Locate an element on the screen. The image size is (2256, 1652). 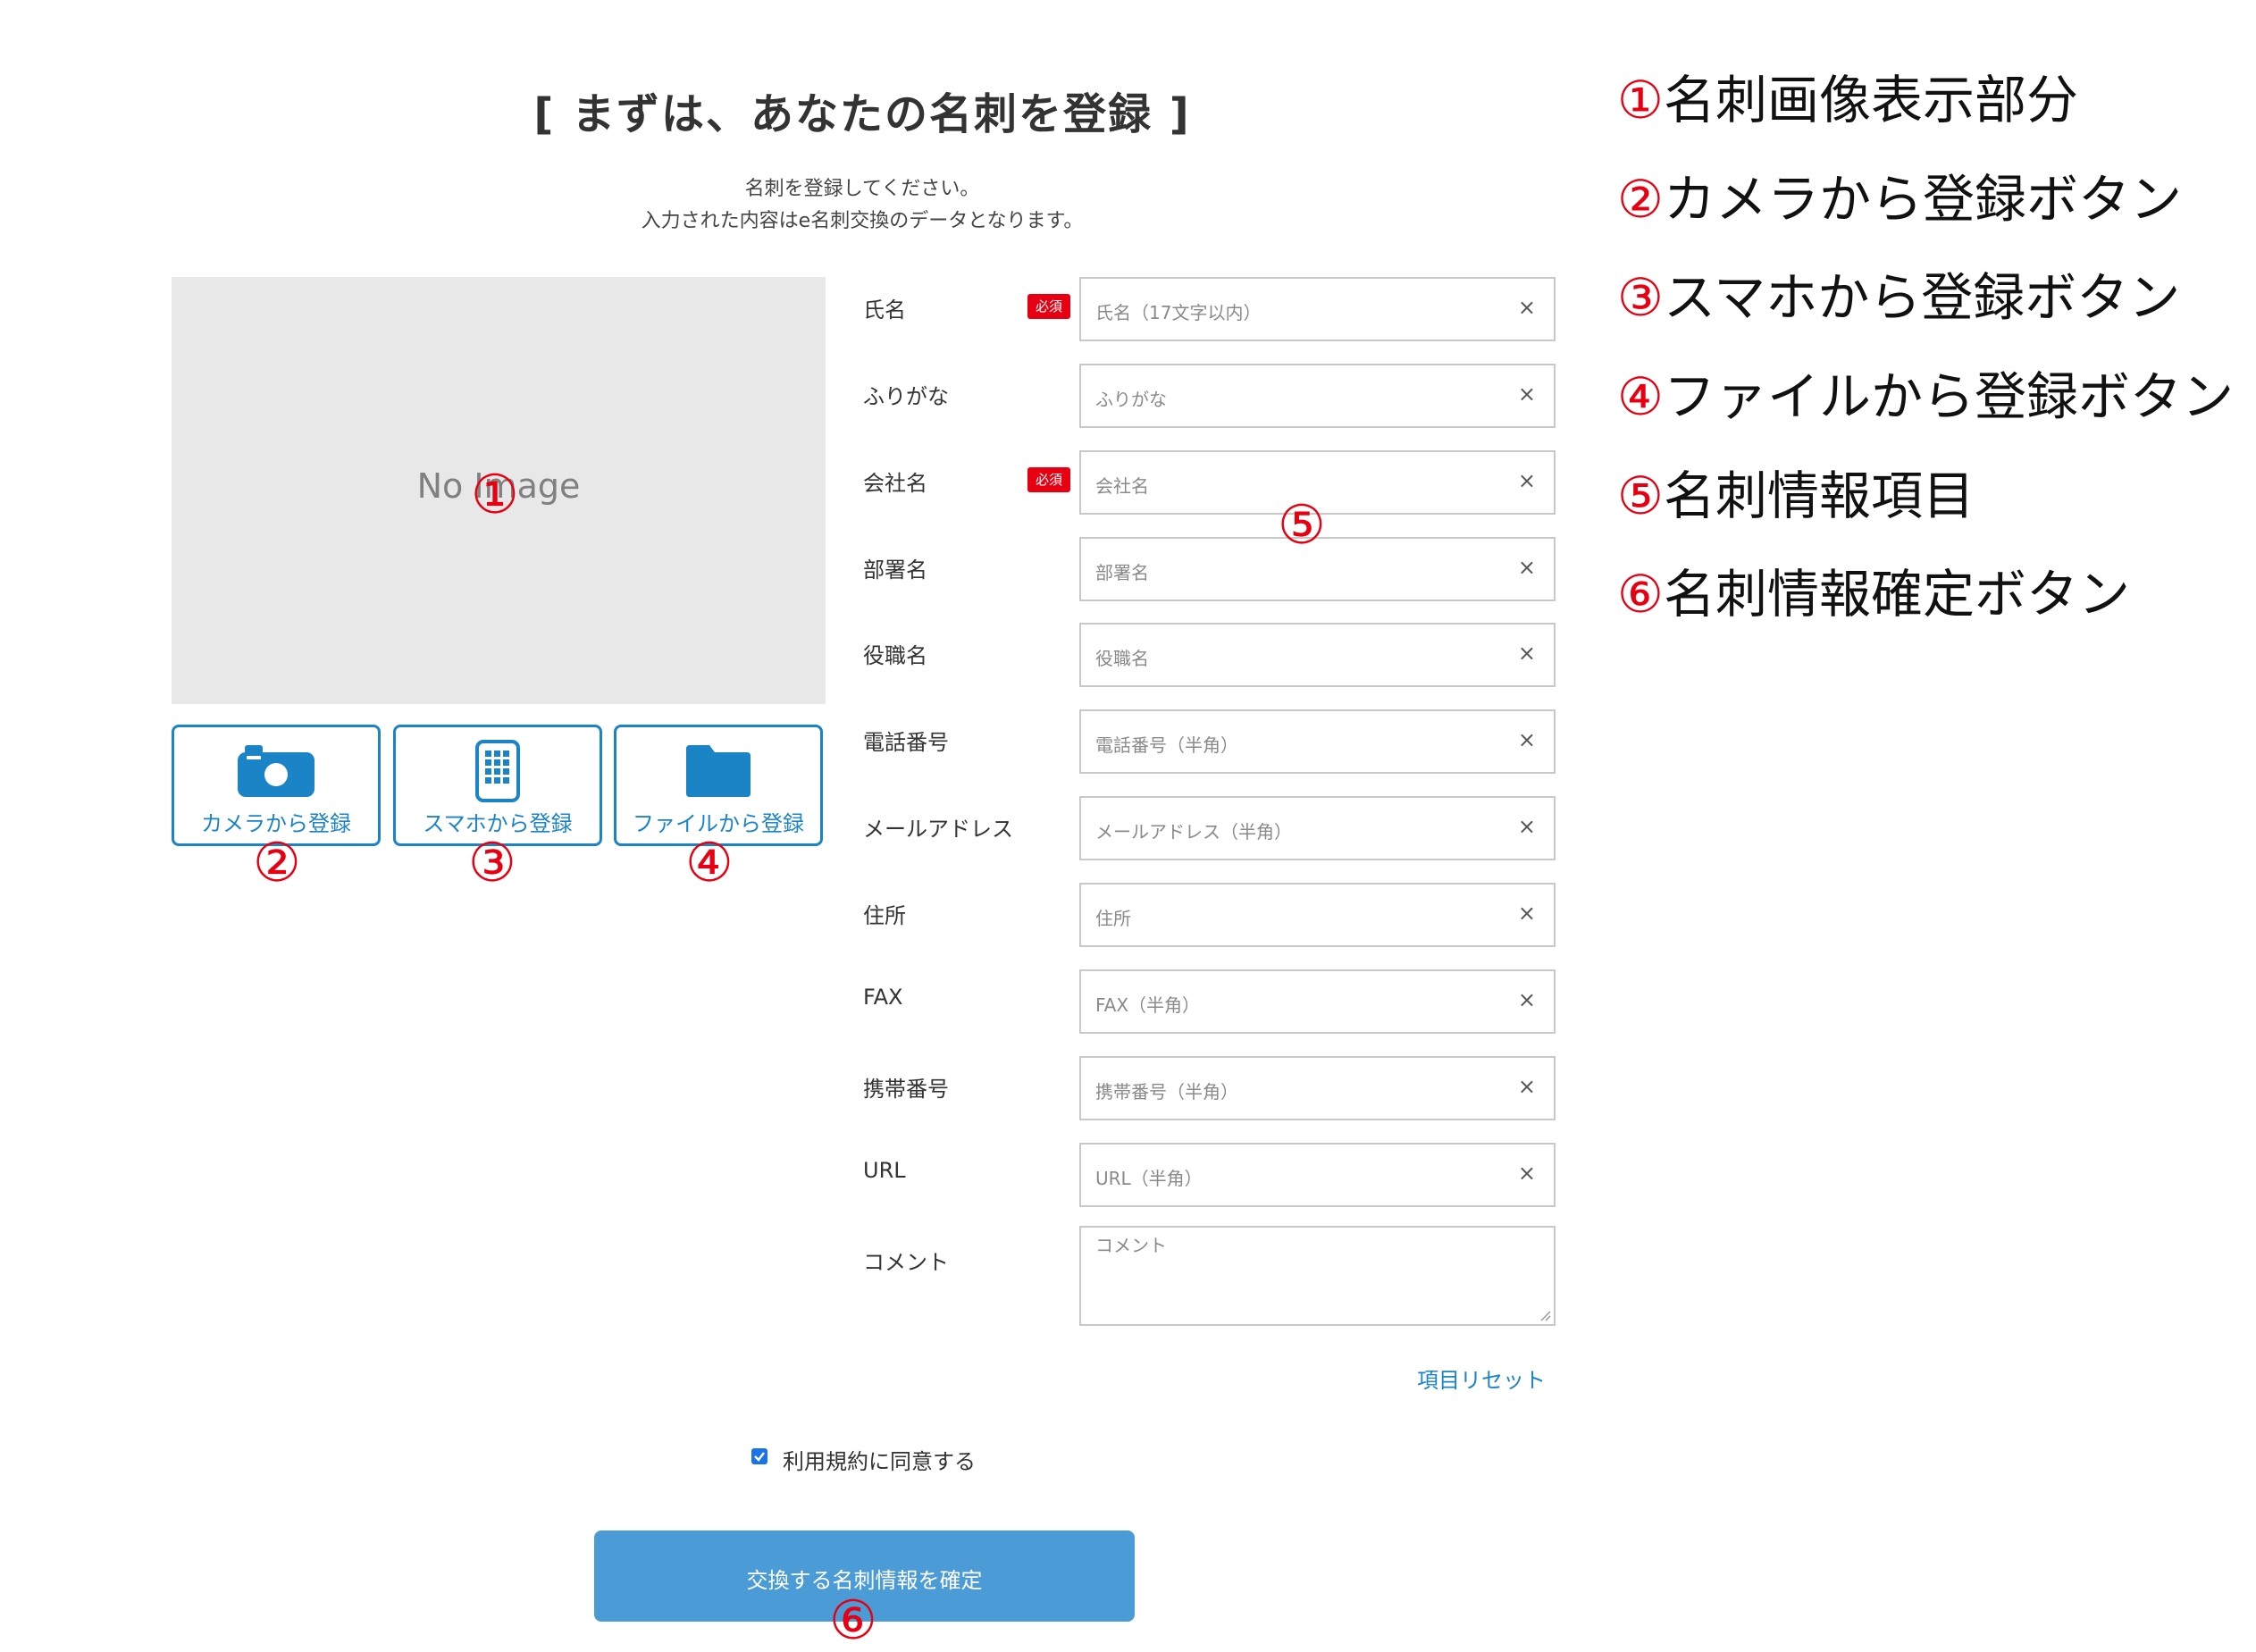
file-register-button: ファイルから登録 is located at coordinates (718, 785).